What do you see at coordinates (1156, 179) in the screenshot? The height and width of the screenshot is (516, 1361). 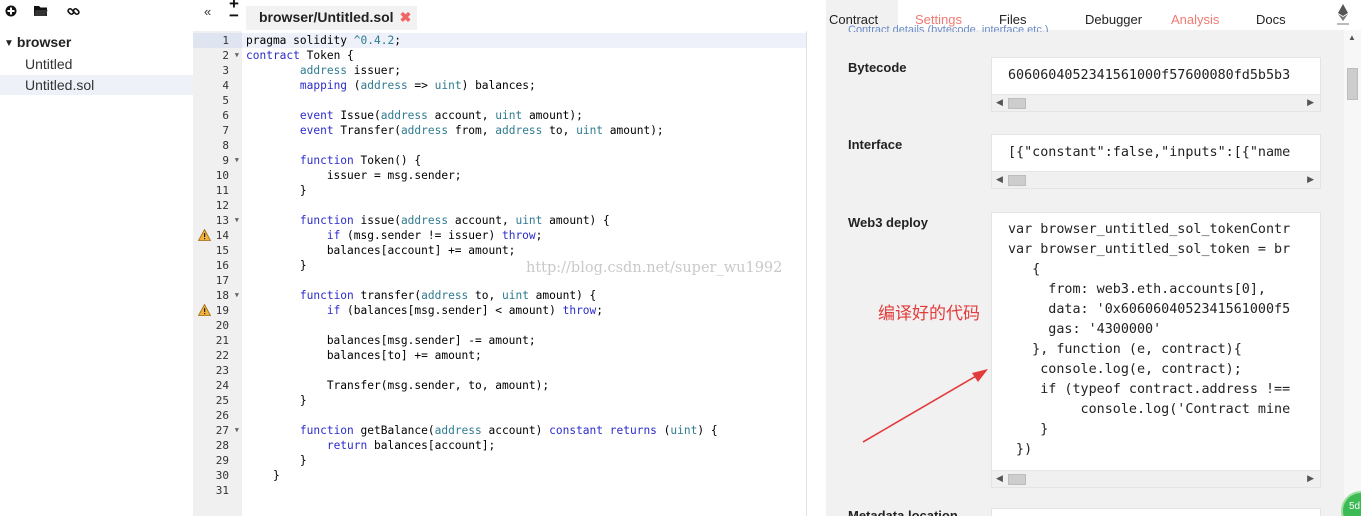 I see `interface-horizontal-scrollbar: ◀ ▶` at bounding box center [1156, 179].